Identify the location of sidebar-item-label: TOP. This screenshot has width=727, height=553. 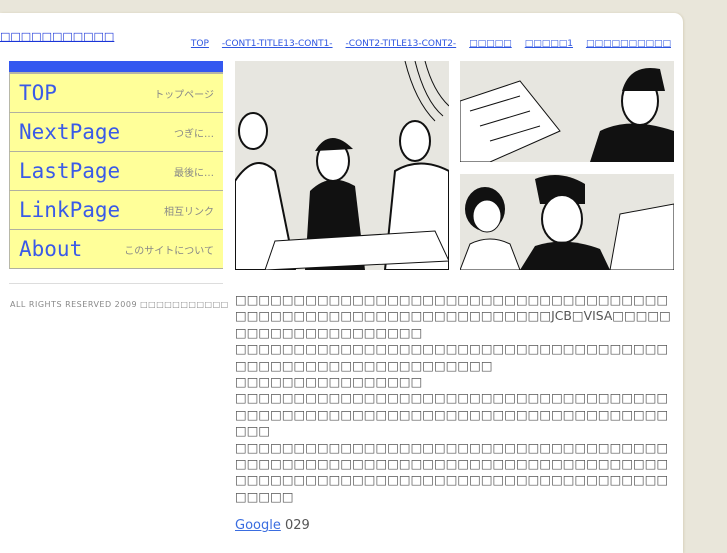
(38, 93).